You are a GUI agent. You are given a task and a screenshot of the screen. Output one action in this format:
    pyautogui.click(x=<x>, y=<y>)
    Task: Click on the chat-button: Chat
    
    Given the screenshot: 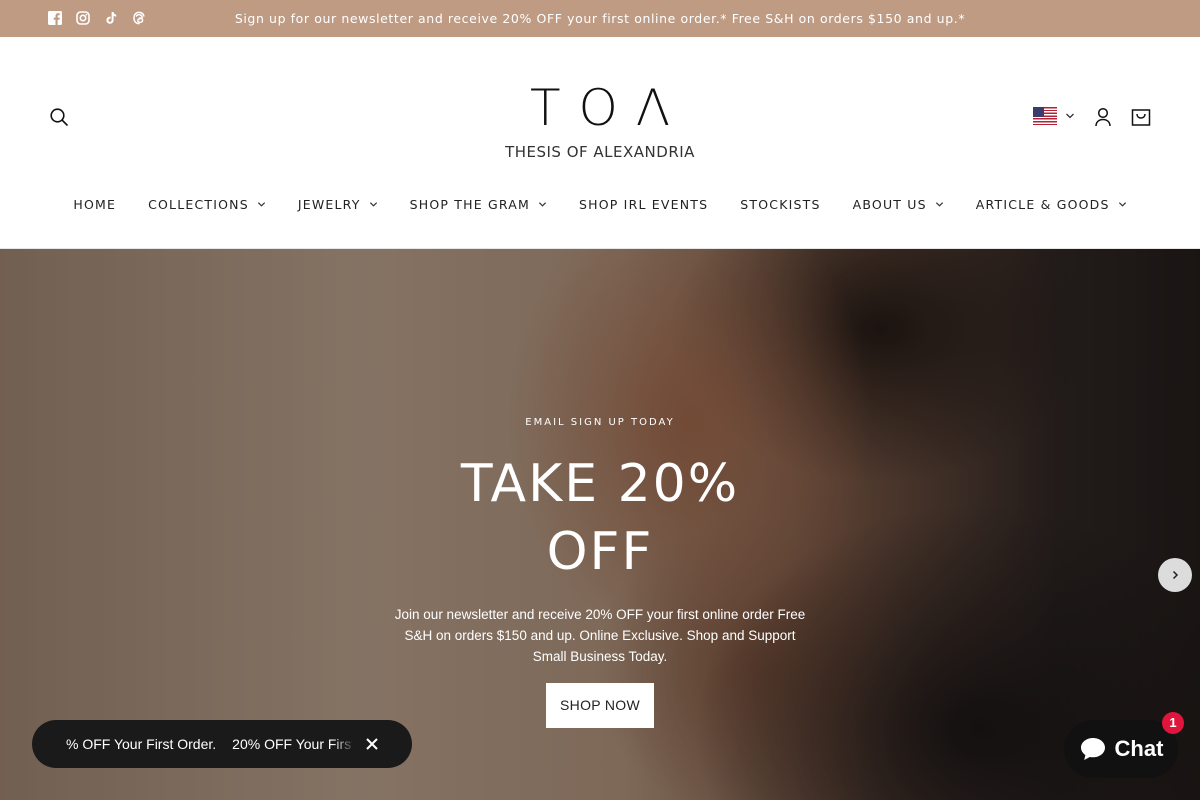 What is the action you would take?
    pyautogui.click(x=1121, y=749)
    